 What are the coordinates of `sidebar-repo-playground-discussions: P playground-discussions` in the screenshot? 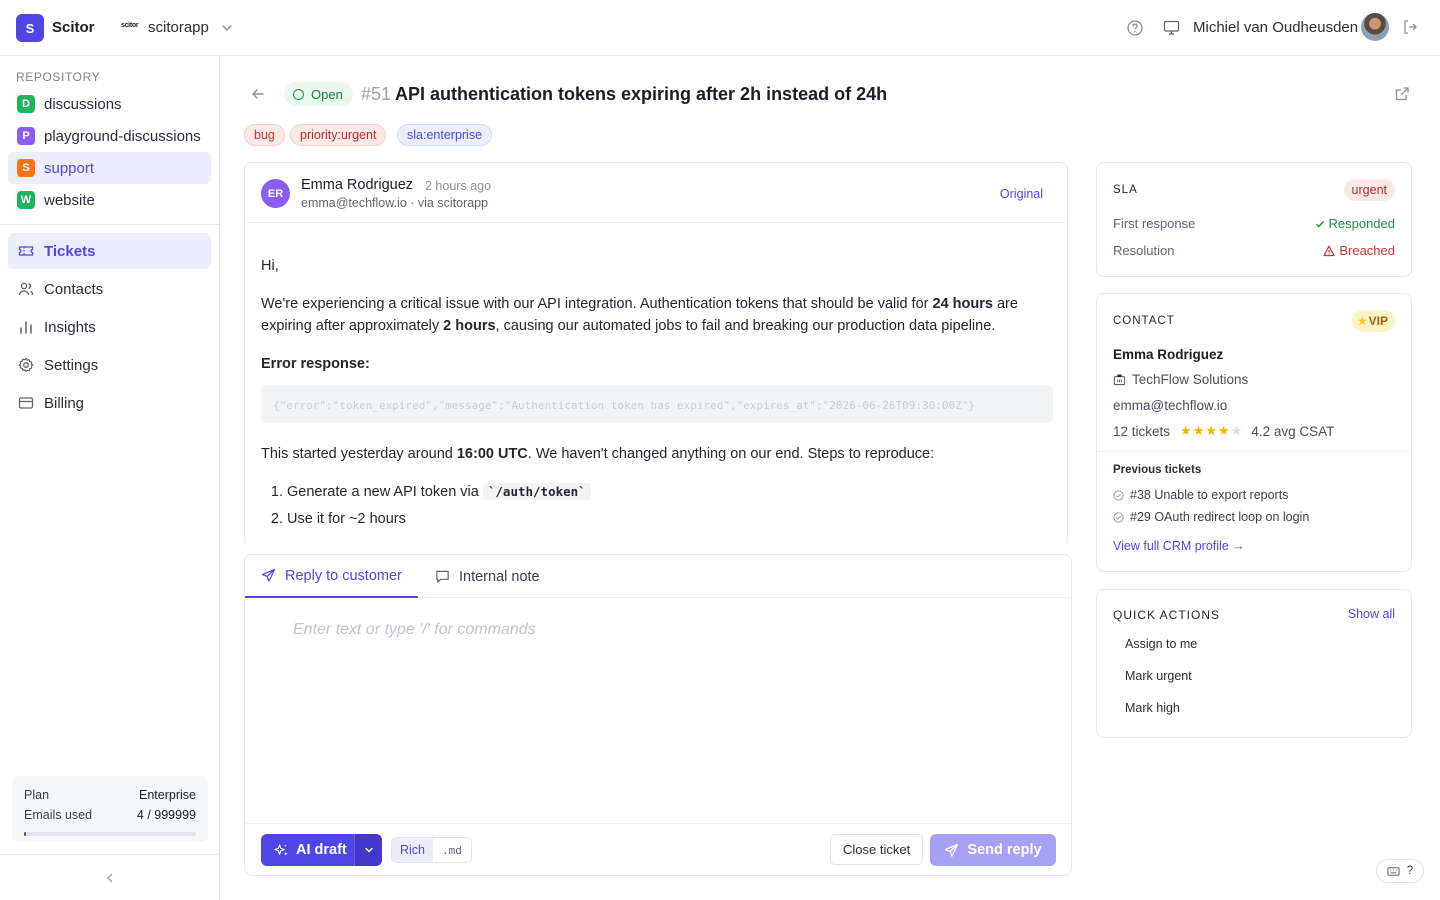 It's located at (109, 136).